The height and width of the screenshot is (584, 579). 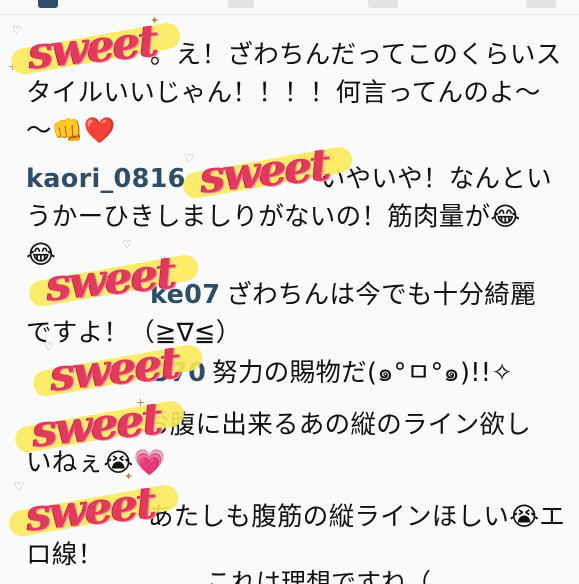 What do you see at coordinates (289, 7) in the screenshot?
I see `top-navigation-bar` at bounding box center [289, 7].